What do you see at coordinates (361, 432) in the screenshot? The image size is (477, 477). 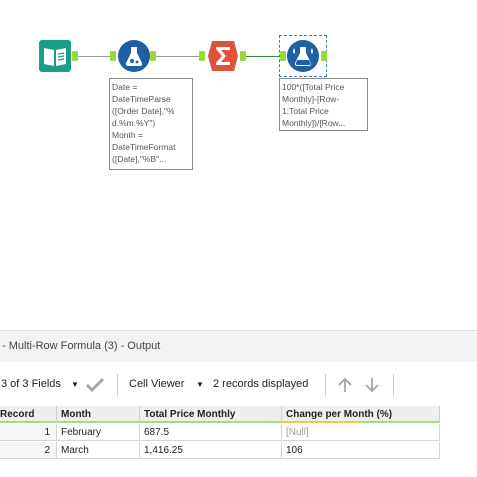 I see `table-cell-change: [Null]` at bounding box center [361, 432].